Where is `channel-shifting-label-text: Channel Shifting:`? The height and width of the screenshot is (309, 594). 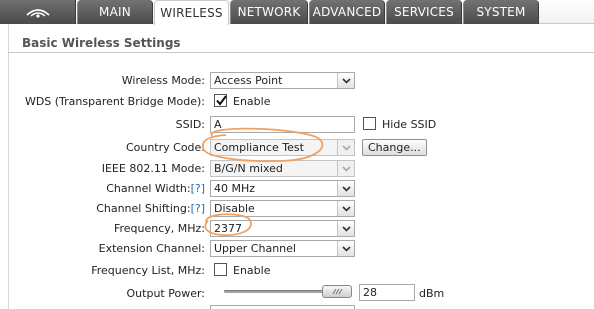
channel-shifting-label-text: Channel Shifting: is located at coordinates (143, 208).